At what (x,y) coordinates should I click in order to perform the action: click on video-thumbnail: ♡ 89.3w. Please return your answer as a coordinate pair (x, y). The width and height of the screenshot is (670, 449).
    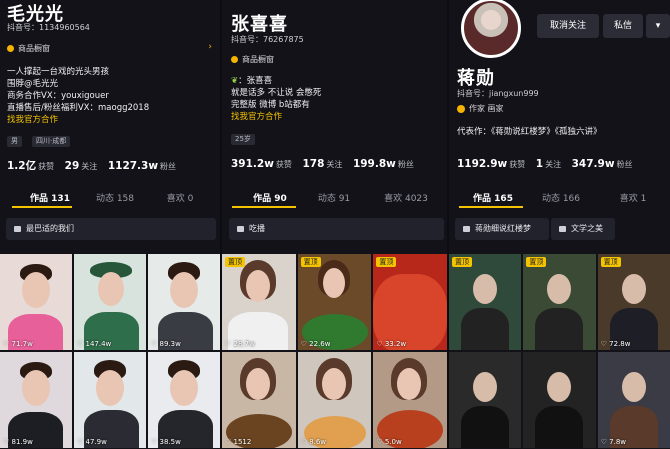
    Looking at the image, I should click on (184, 302).